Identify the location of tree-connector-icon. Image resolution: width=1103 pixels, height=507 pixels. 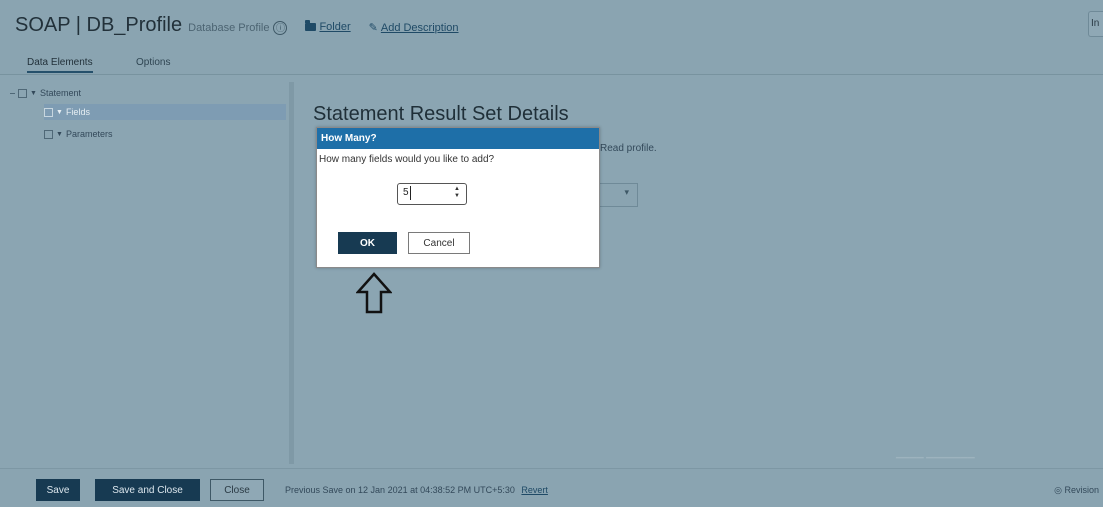
(12, 93).